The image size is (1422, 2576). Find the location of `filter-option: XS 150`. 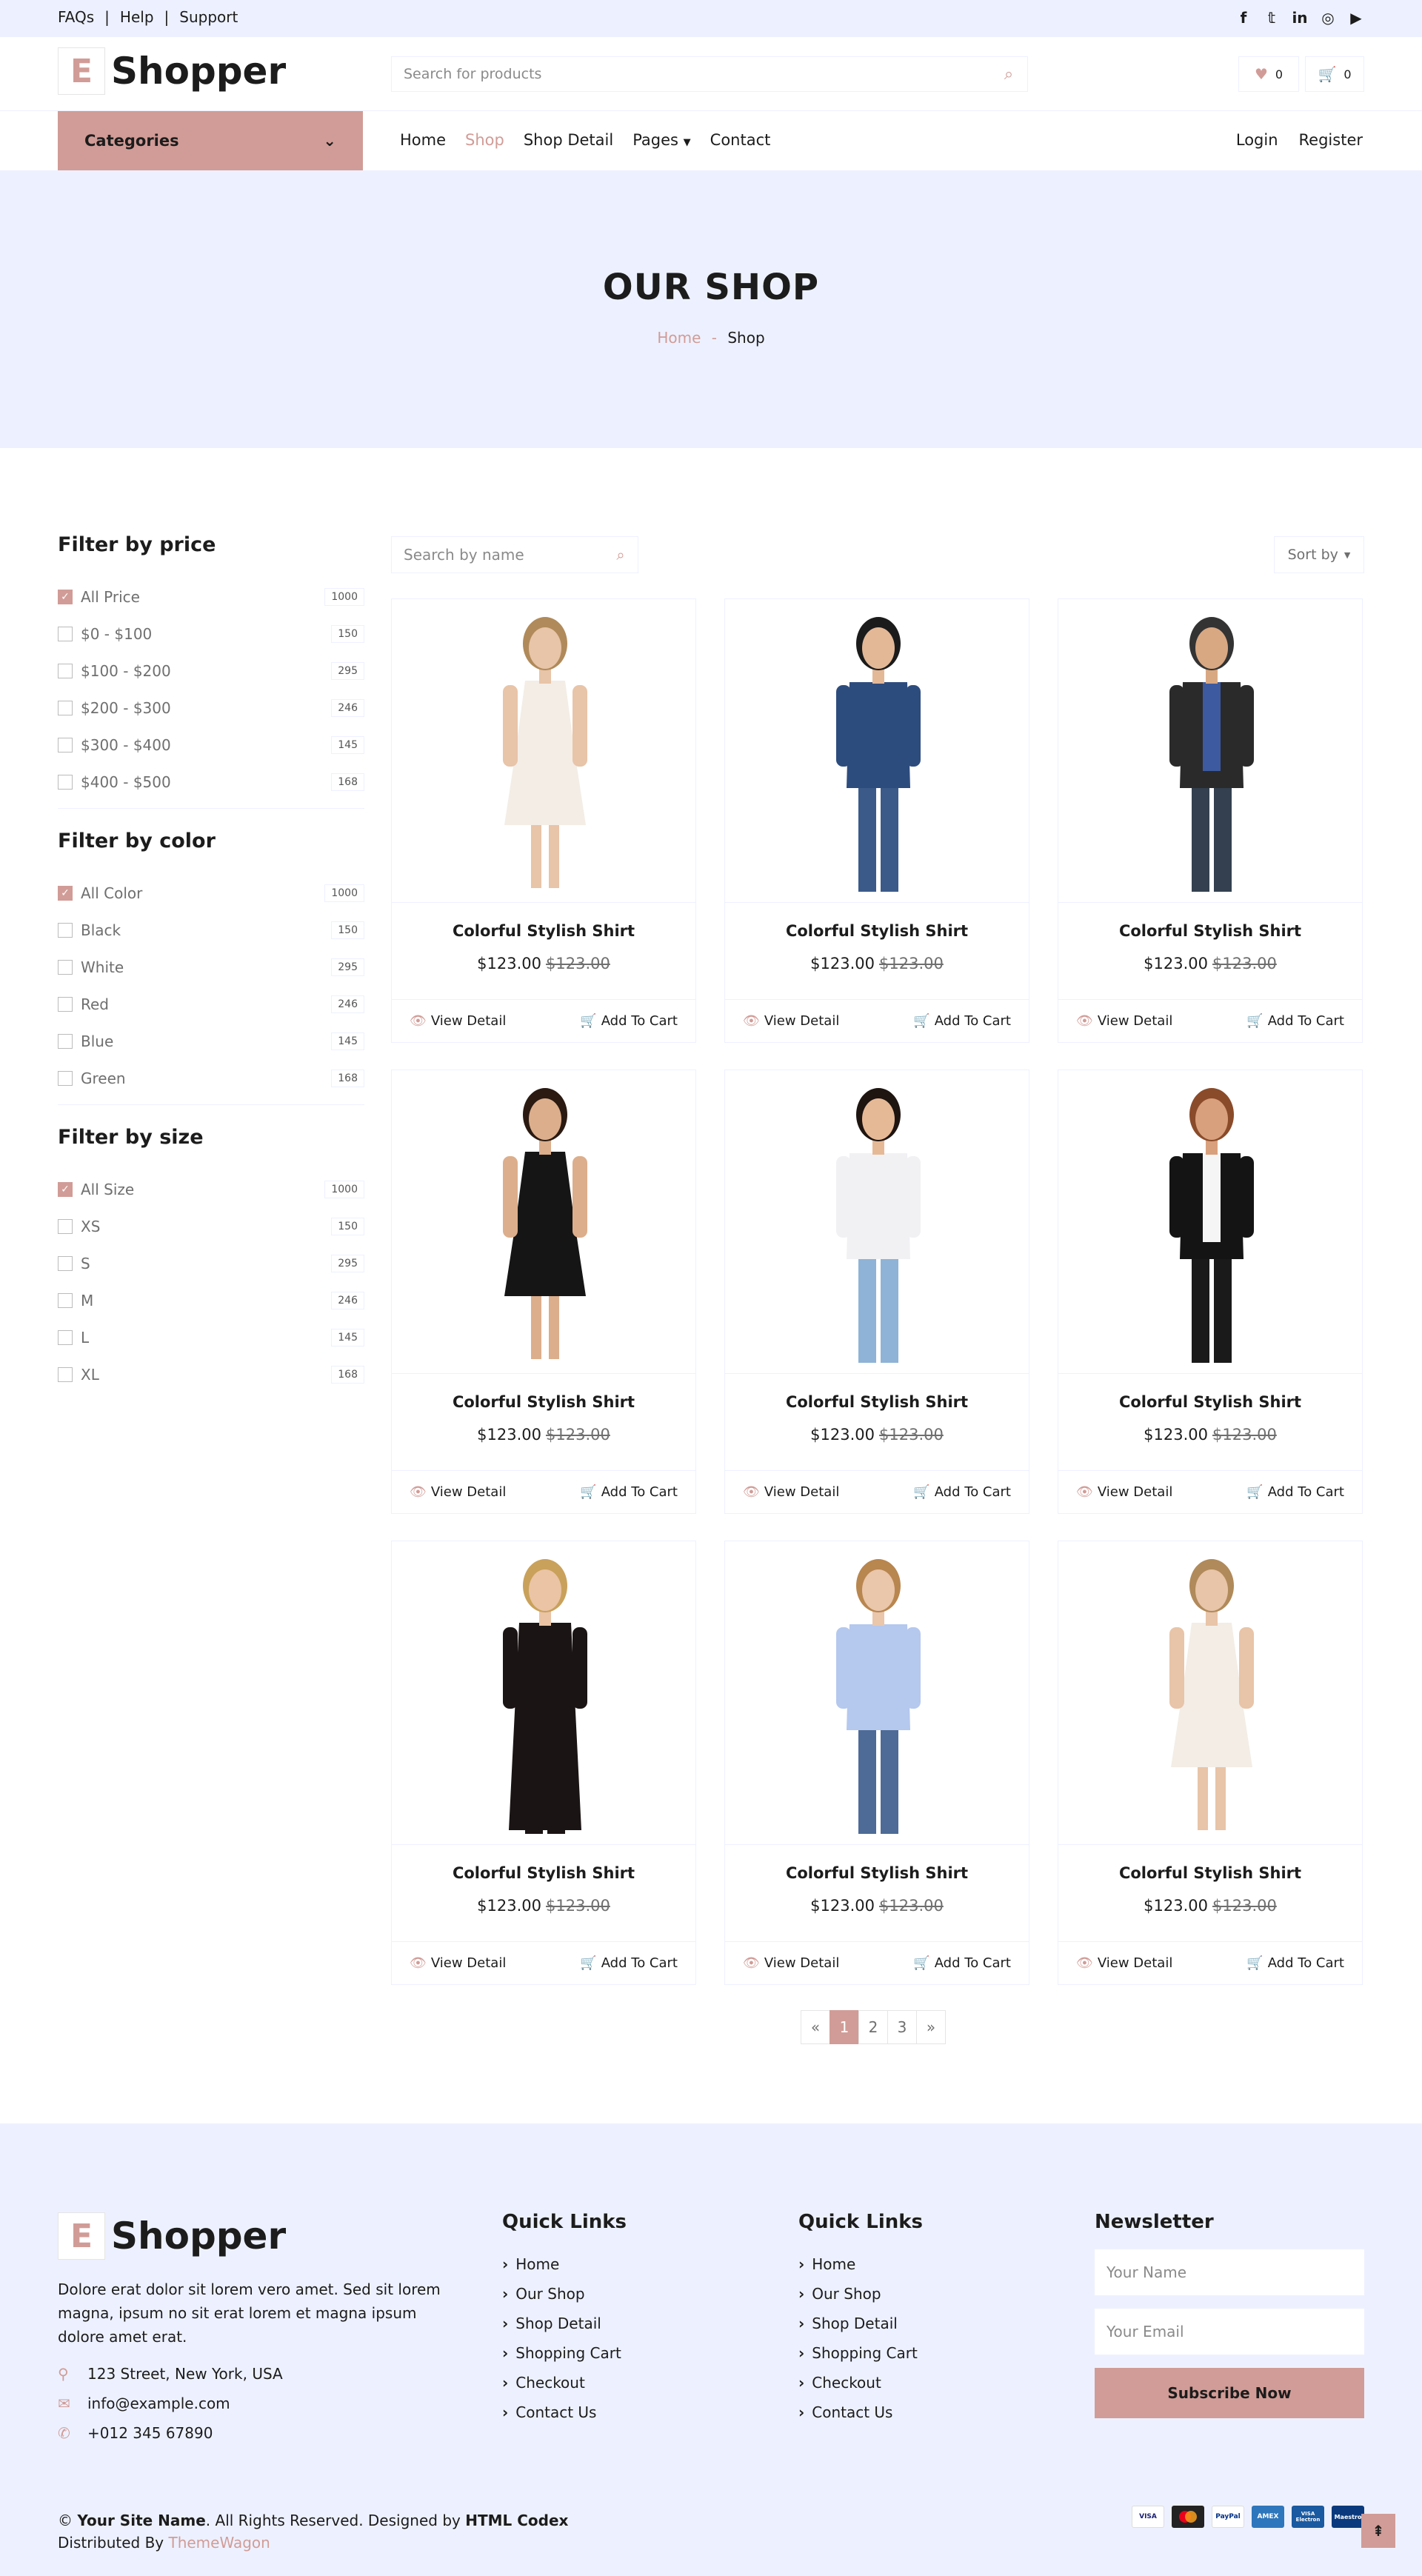

filter-option: XS 150 is located at coordinates (211, 1226).